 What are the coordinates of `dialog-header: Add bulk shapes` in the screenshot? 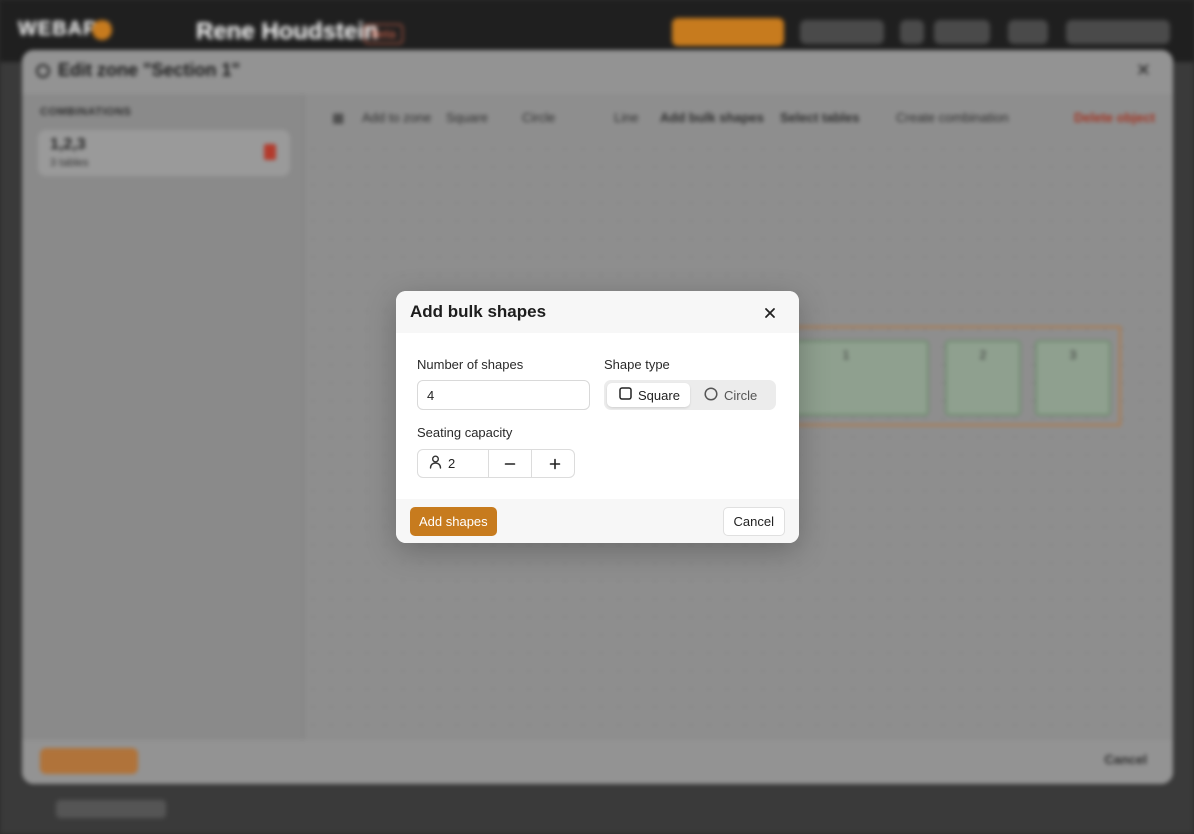 It's located at (597, 312).